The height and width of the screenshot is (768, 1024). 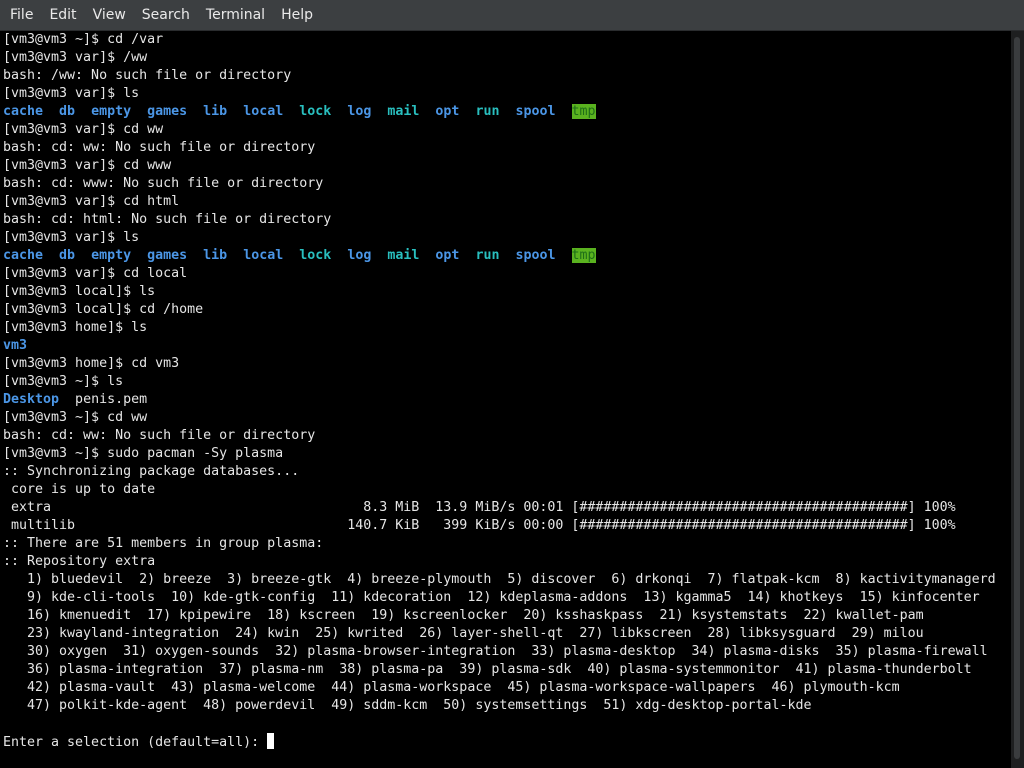 I want to click on menu-search: Search, so click(x=166, y=15).